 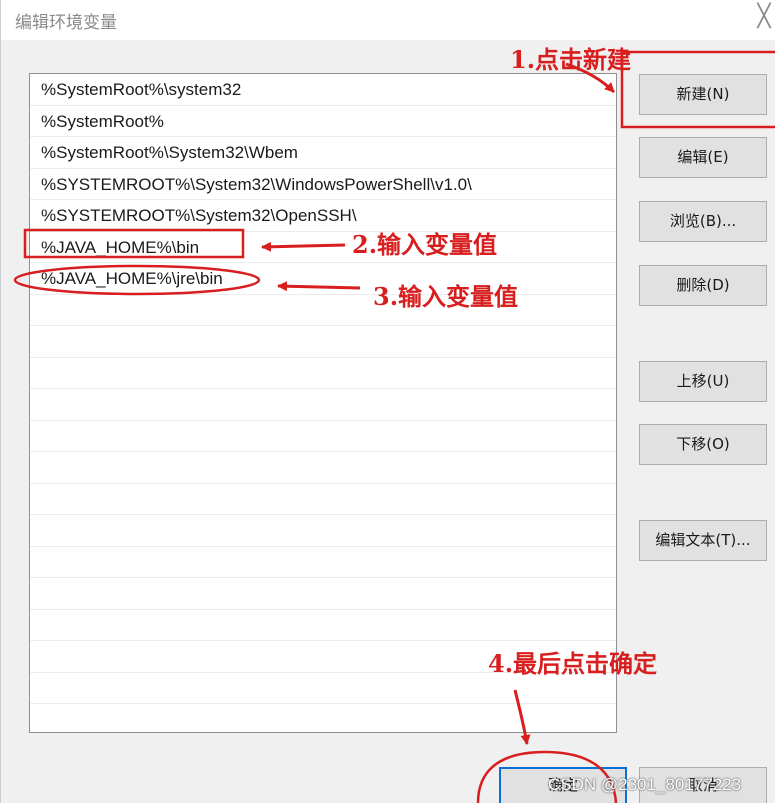 I want to click on new-button-highlight-box, so click(x=697, y=89).